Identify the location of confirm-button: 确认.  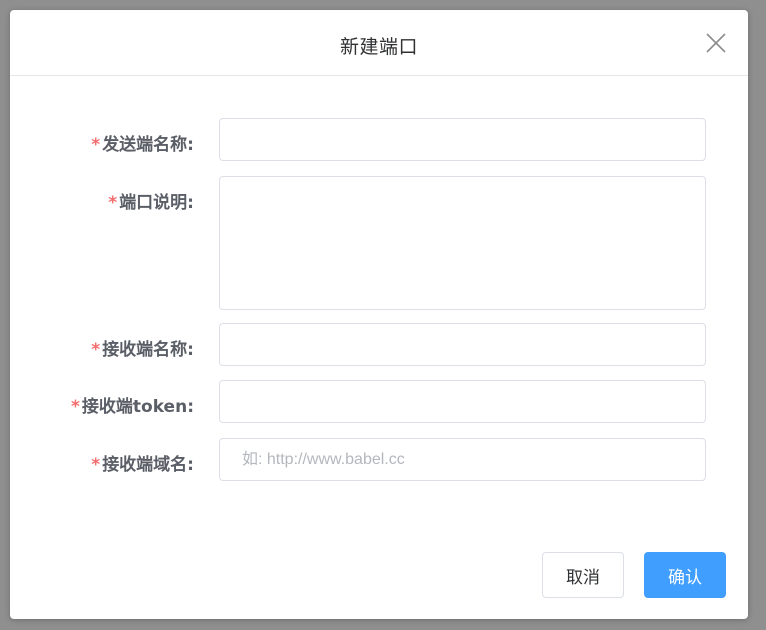
(685, 575).